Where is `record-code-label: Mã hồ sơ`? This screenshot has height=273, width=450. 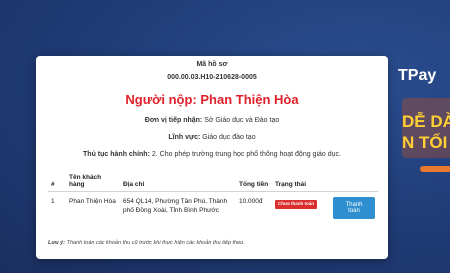
record-code-label: Mã hồ sơ is located at coordinates (212, 64).